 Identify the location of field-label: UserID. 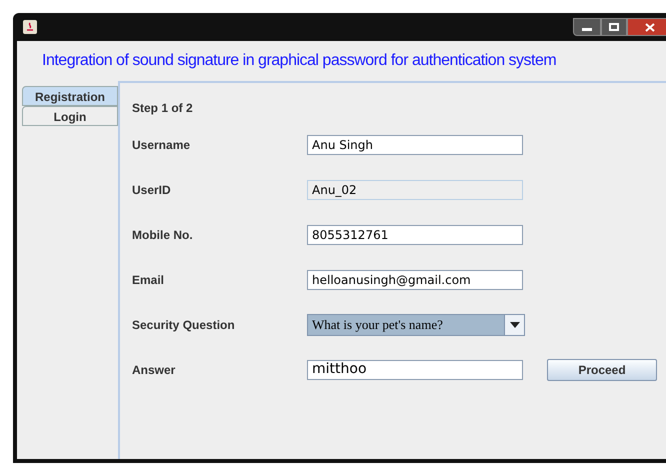
(152, 190).